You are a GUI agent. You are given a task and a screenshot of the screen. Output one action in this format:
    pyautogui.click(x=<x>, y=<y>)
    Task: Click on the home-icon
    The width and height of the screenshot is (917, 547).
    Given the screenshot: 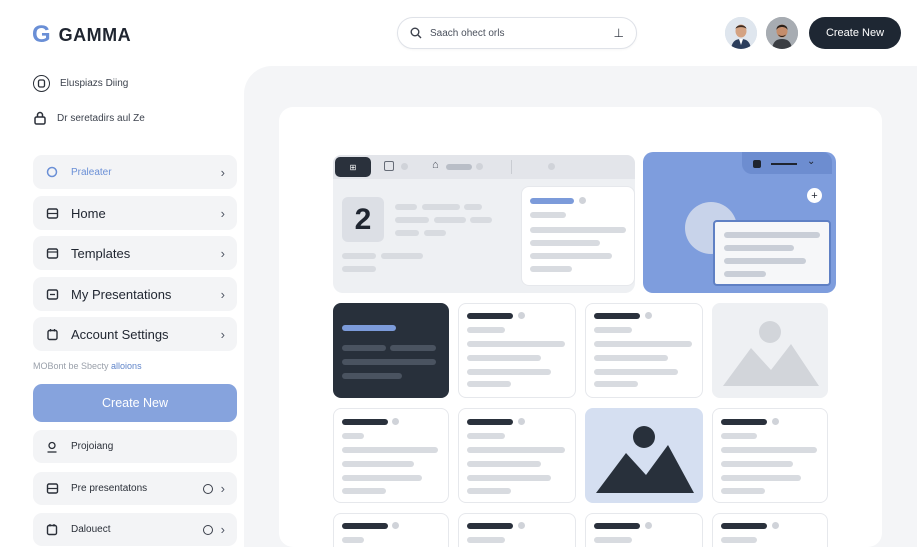 What is the action you would take?
    pyautogui.click(x=52, y=213)
    